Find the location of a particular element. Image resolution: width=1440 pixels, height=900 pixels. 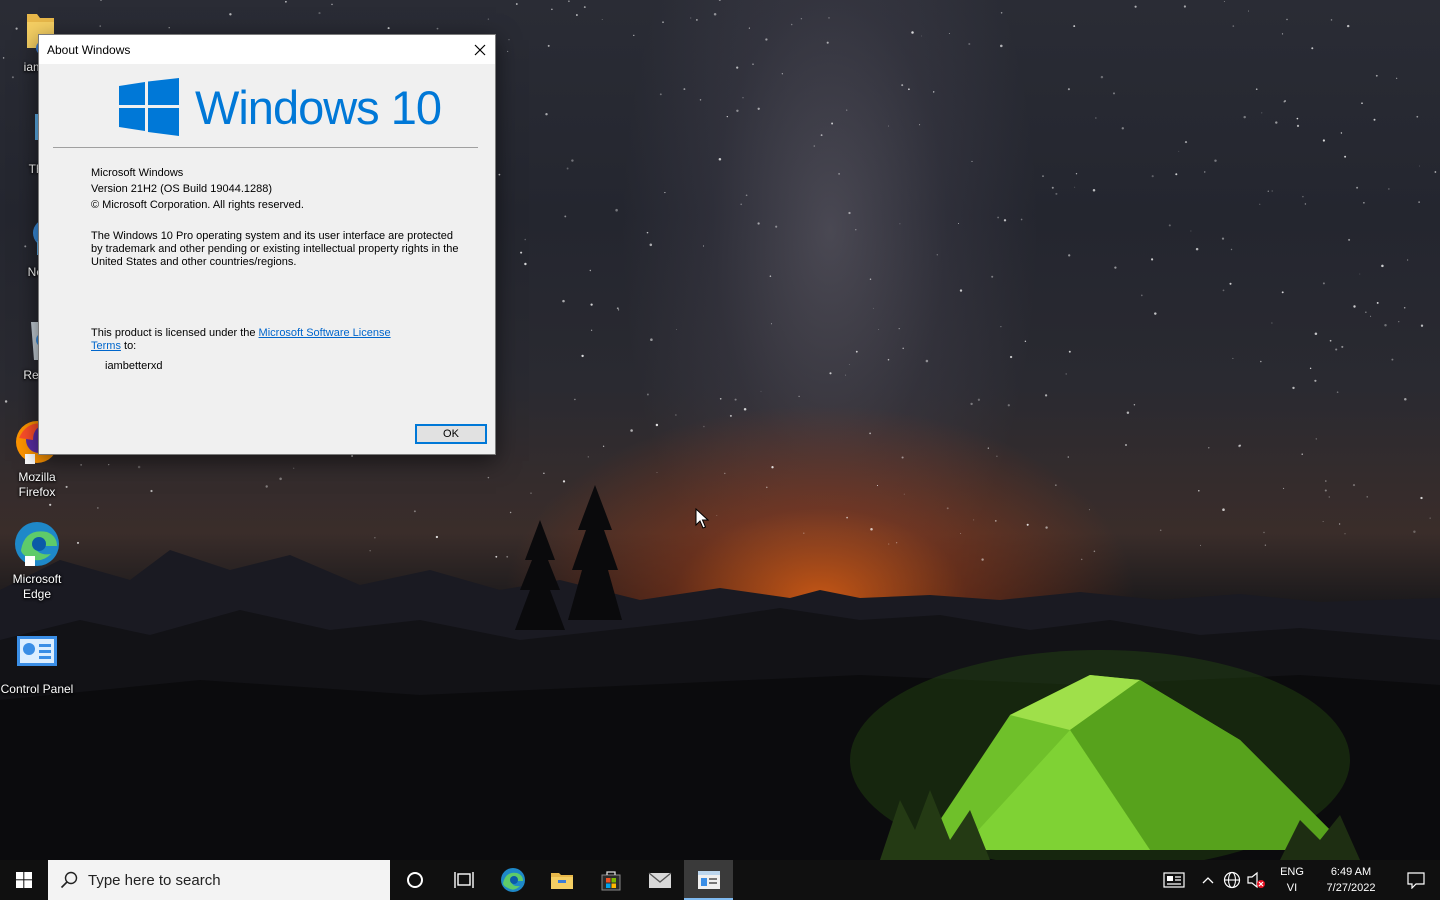

volume-button is located at coordinates (1256, 880).